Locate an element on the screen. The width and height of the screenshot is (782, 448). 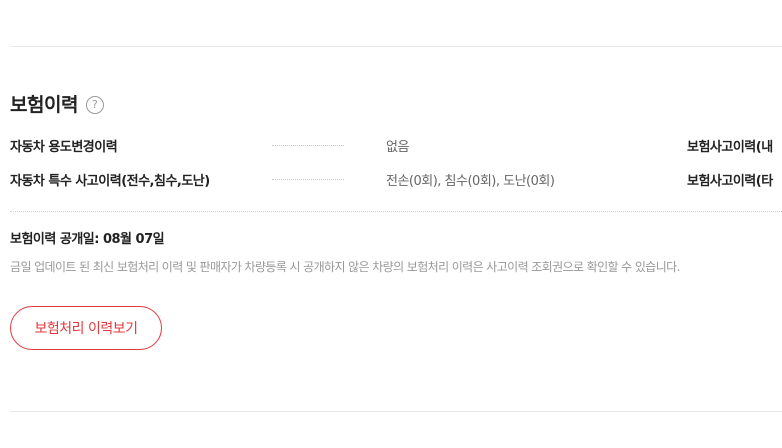
section-title: 보험이력 is located at coordinates (44, 104).